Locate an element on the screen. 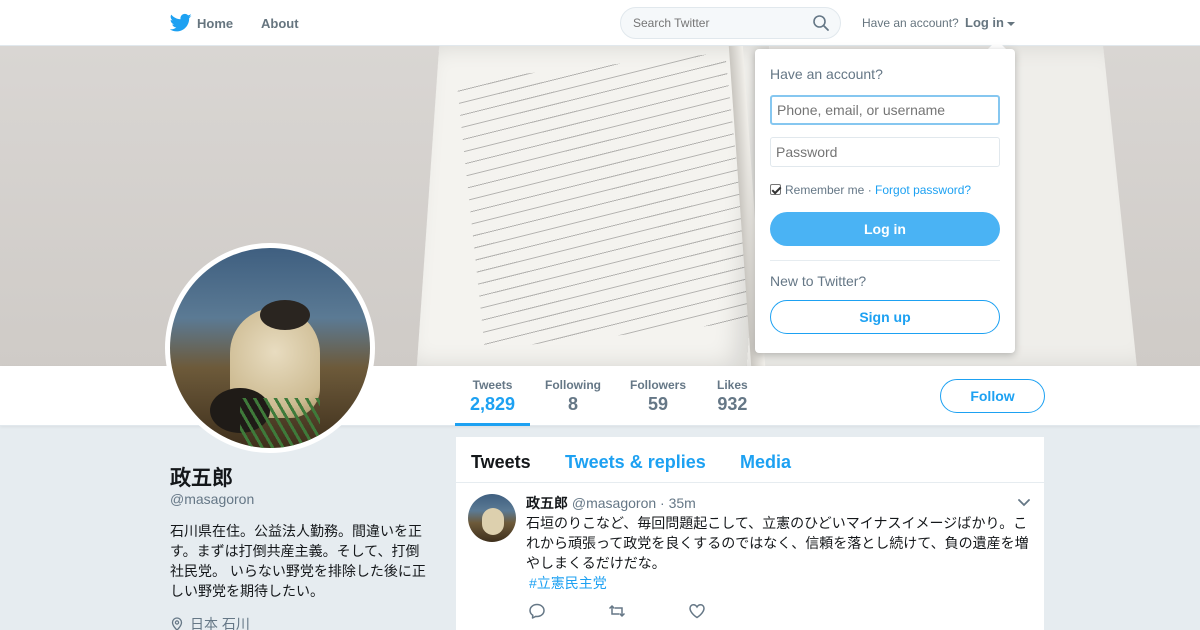 This screenshot has width=1200, height=630. caret-down-icon is located at coordinates (1011, 23).